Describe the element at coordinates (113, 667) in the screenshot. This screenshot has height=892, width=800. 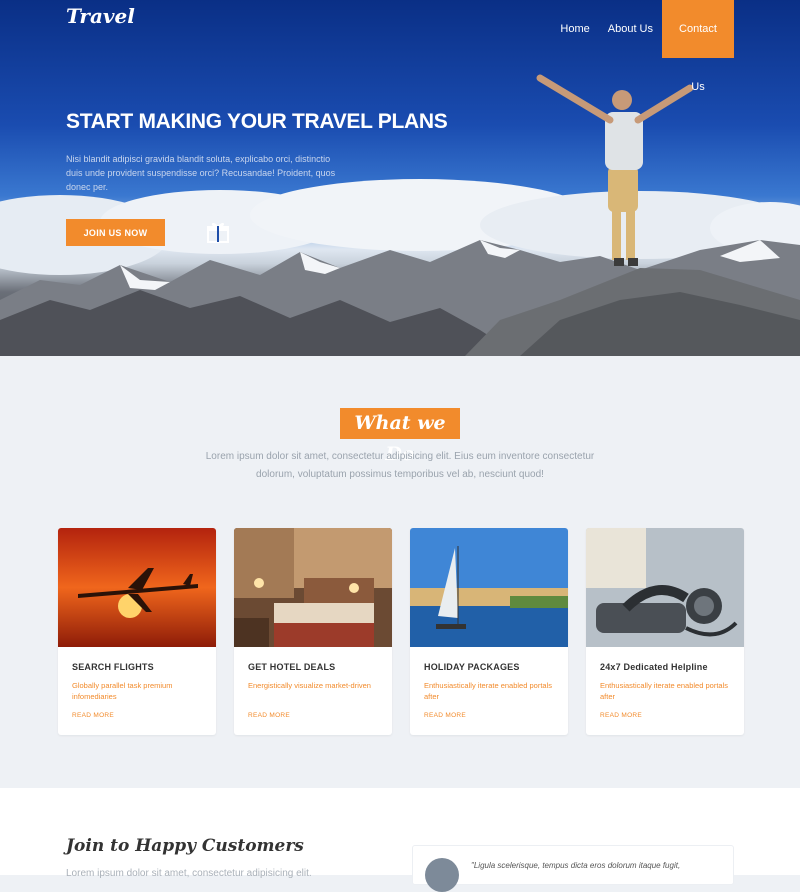
I see `card-title: SEARCH FLIGHTS` at that location.